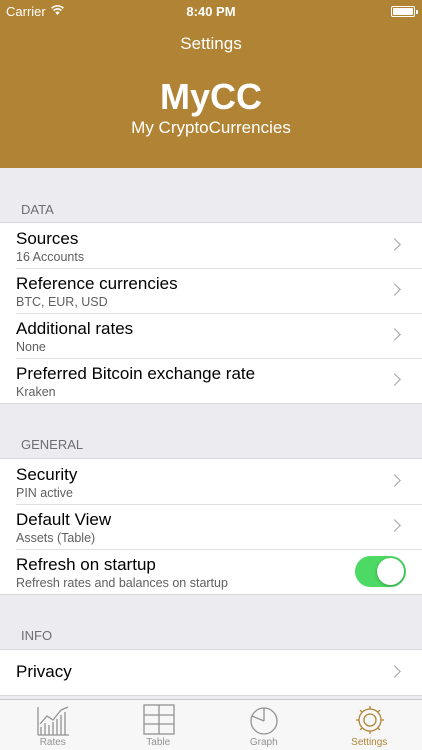 This screenshot has height=750, width=422. I want to click on status-time: 8:40 PM, so click(211, 11).